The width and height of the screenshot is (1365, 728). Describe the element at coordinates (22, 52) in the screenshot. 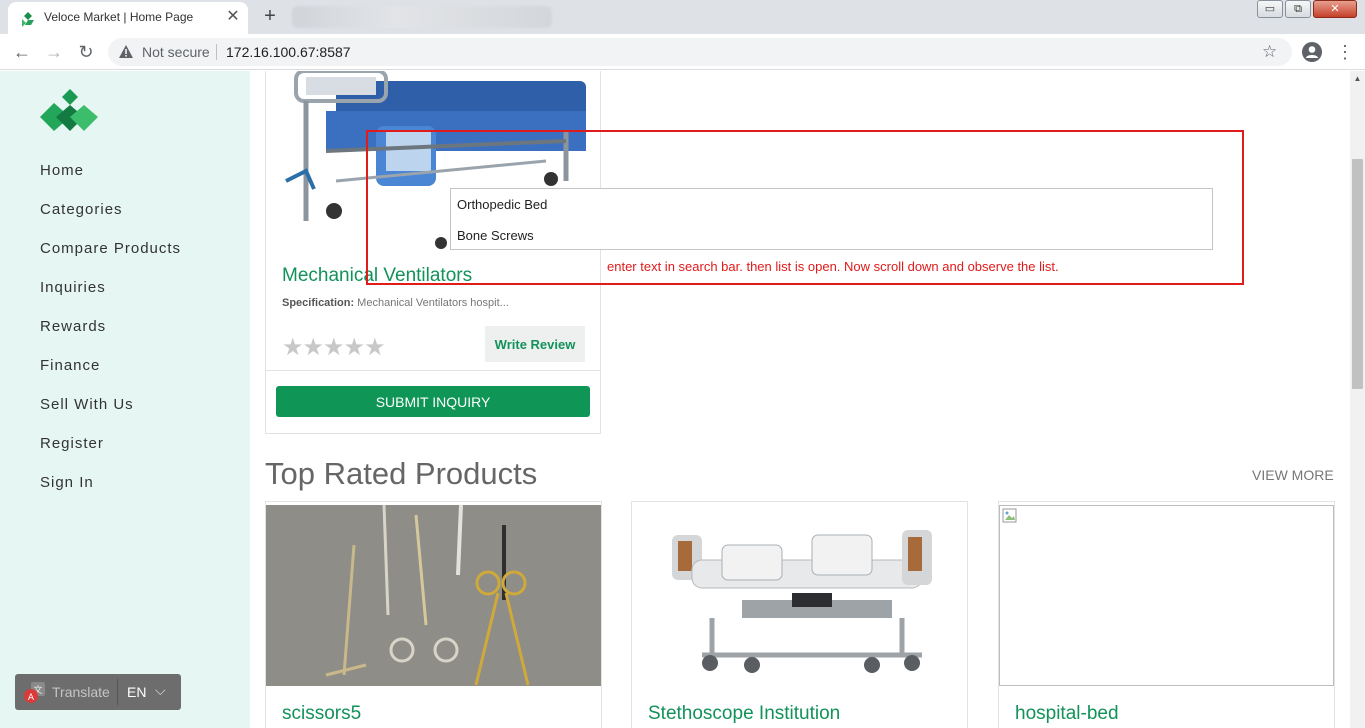

I see `back-arrow-icon: ←` at that location.